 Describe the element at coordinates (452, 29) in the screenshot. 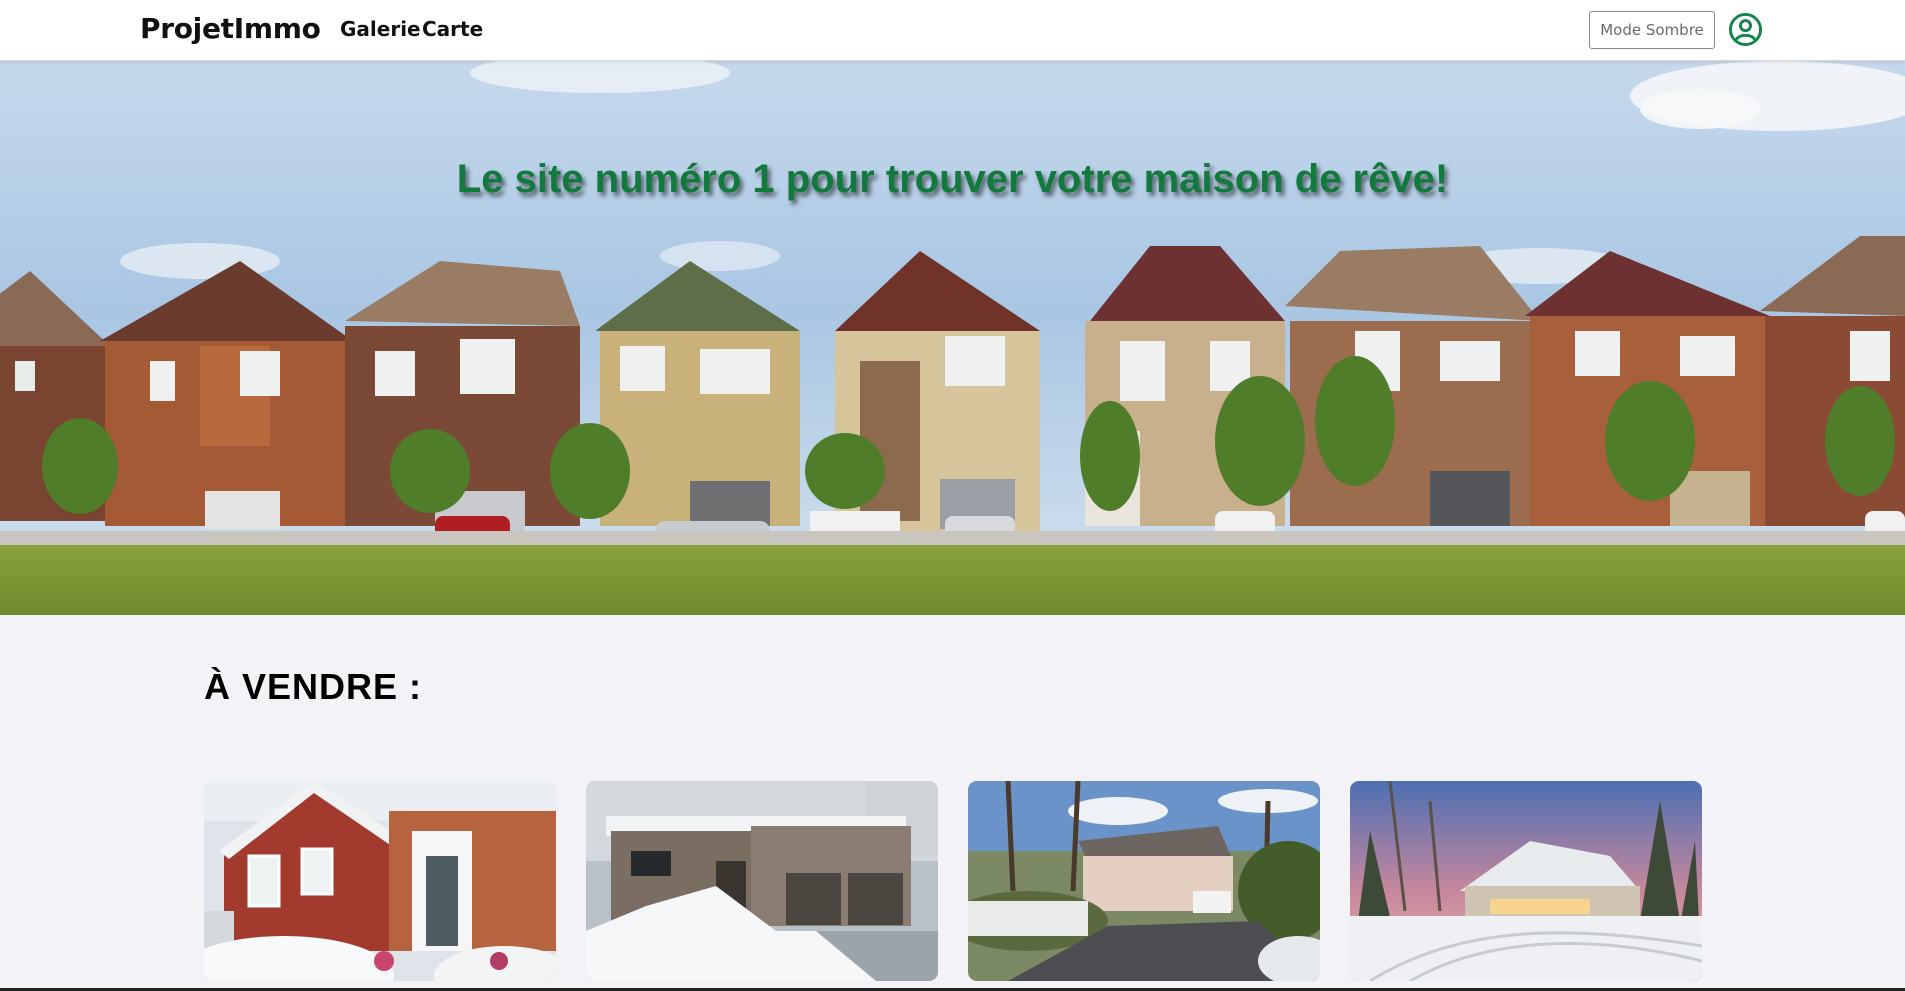

I see `nav-link-carte: Carte` at that location.